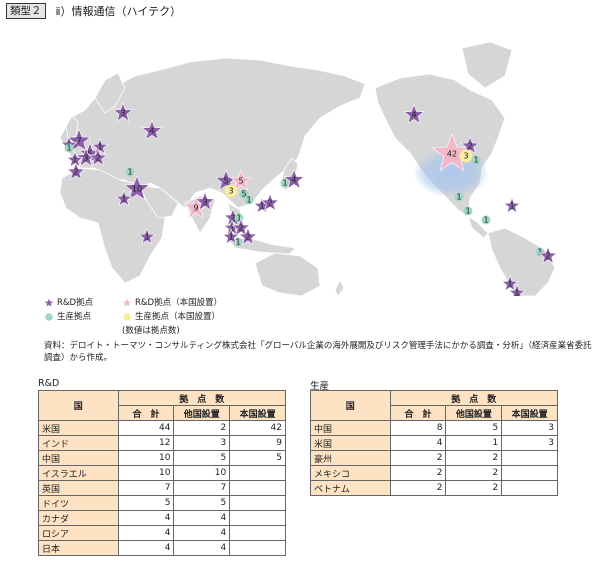  What do you see at coordinates (287, 274) in the screenshot?
I see `land-australia` at bounding box center [287, 274].